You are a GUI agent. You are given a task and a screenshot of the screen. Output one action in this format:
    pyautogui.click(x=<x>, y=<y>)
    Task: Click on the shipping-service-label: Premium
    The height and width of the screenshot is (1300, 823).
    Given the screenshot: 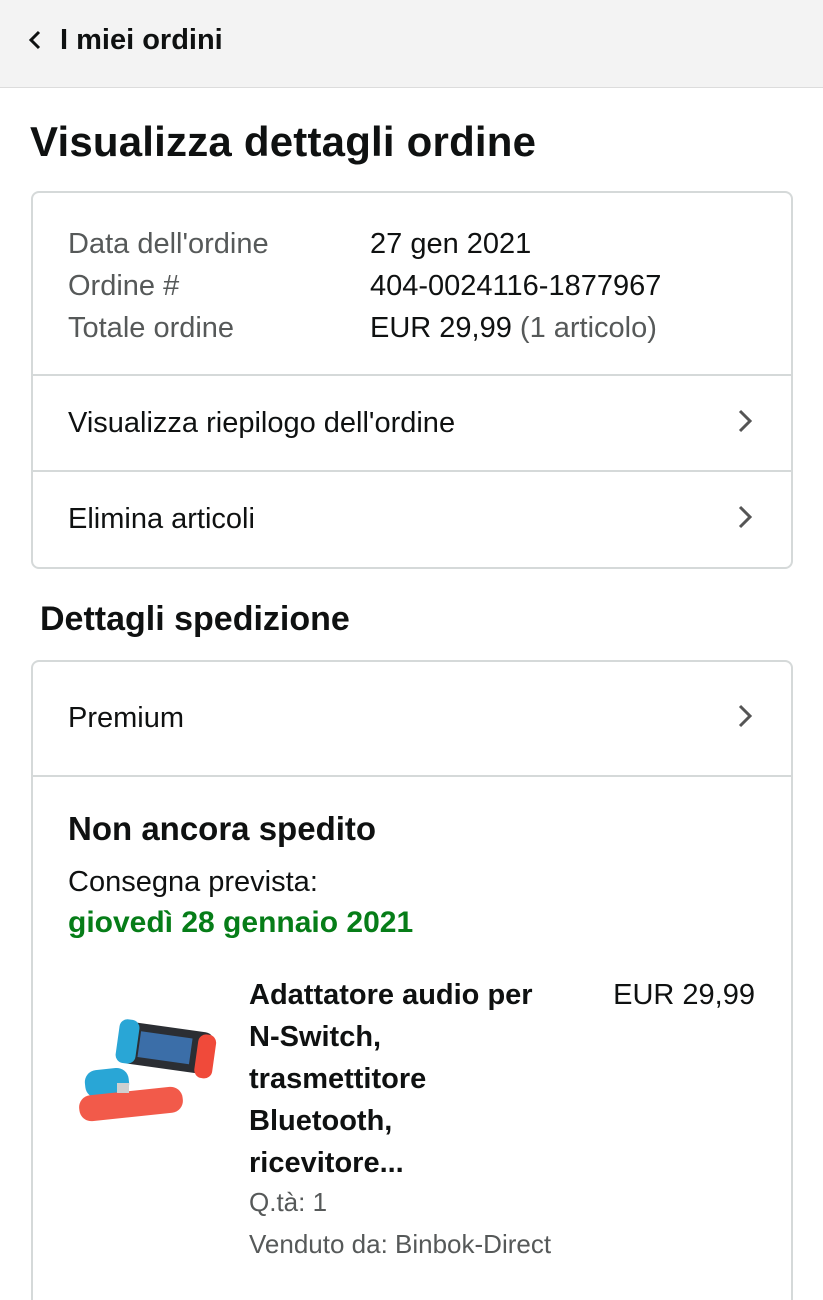 What is the action you would take?
    pyautogui.click(x=126, y=718)
    